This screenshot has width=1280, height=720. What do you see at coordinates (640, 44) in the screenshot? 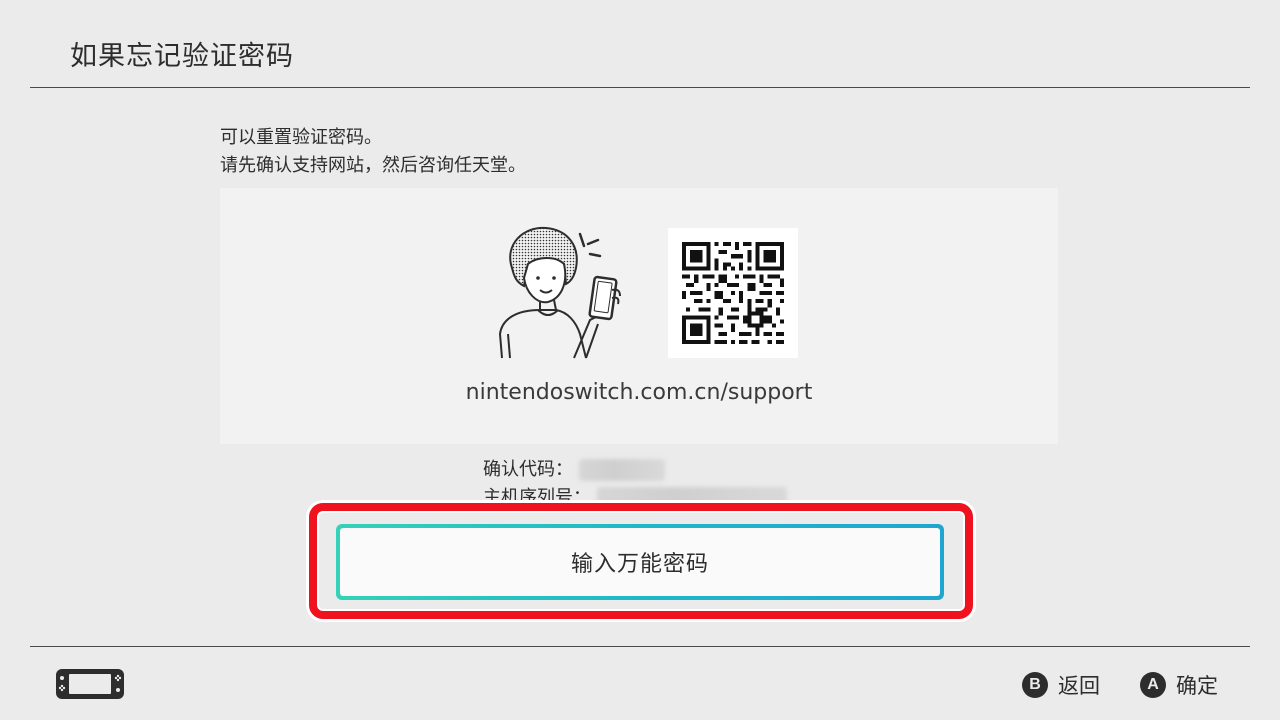
I see `header: 如果忘记验证密码` at bounding box center [640, 44].